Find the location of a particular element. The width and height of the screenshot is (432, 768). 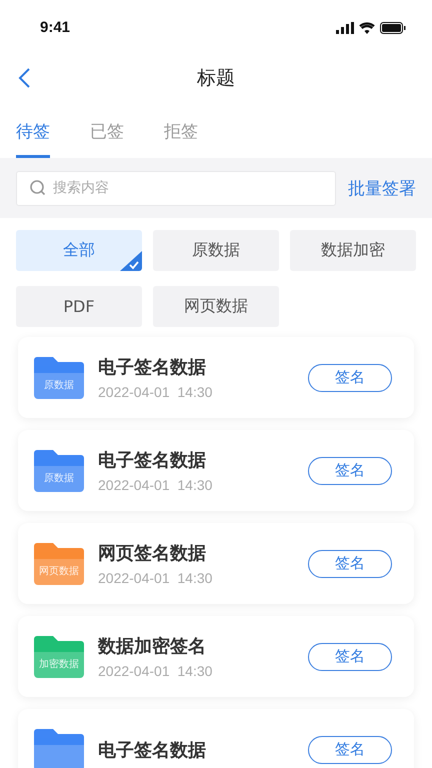

batch-sign-button: 批量签署 is located at coordinates (382, 188).